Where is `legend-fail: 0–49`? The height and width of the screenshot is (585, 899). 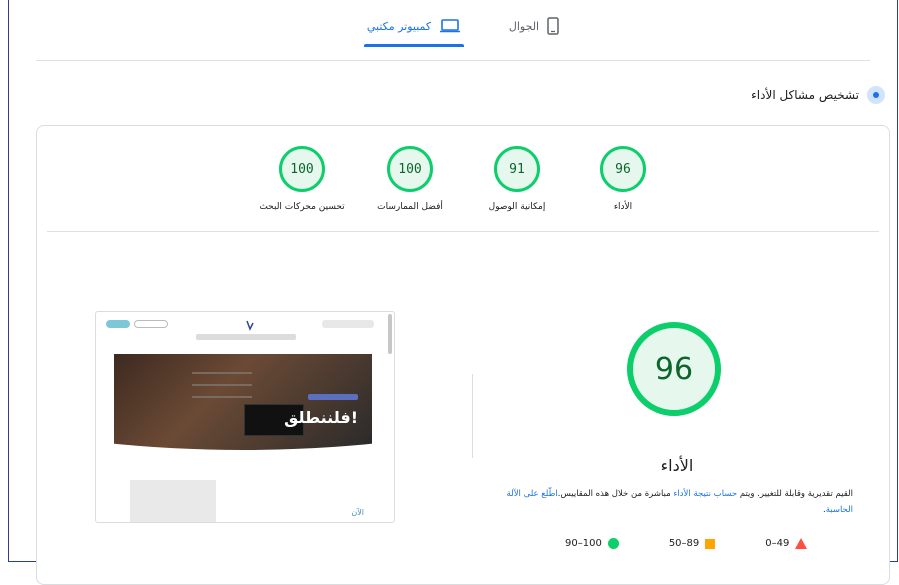 legend-fail: 0–49 is located at coordinates (786, 543).